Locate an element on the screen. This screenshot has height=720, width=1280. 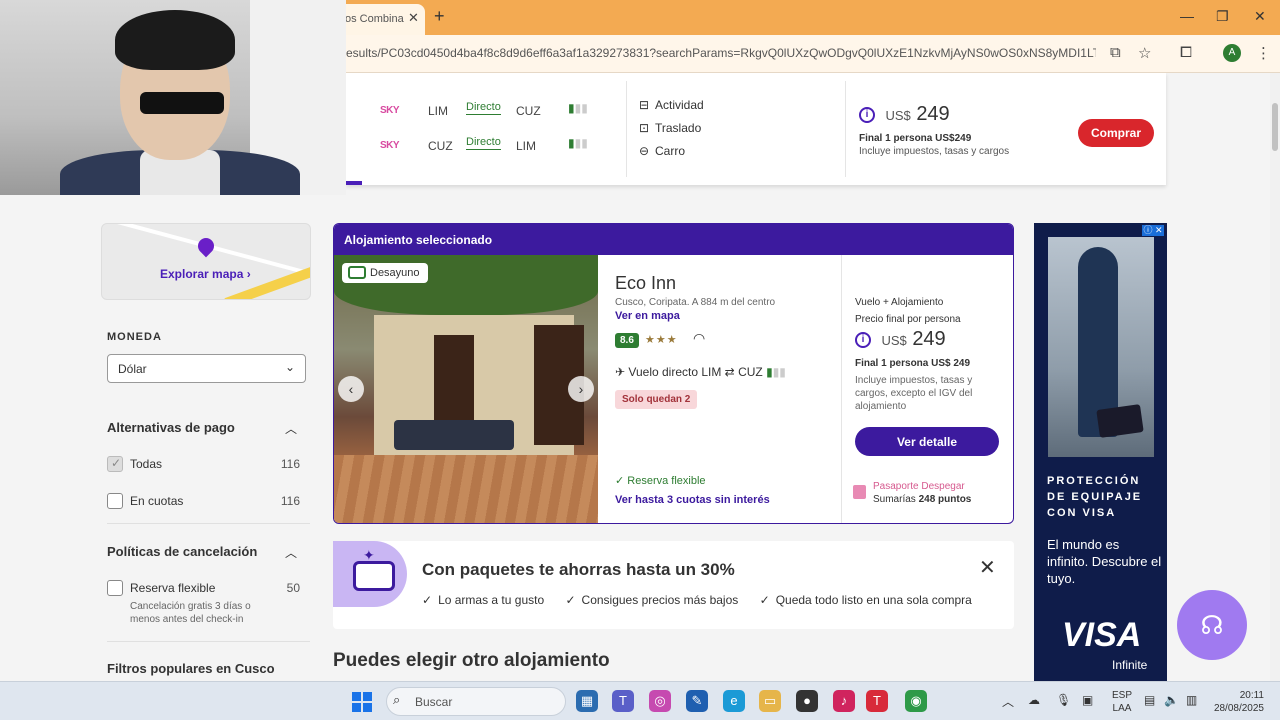
capcut-app-icon: ♪ is located at coordinates (844, 701).